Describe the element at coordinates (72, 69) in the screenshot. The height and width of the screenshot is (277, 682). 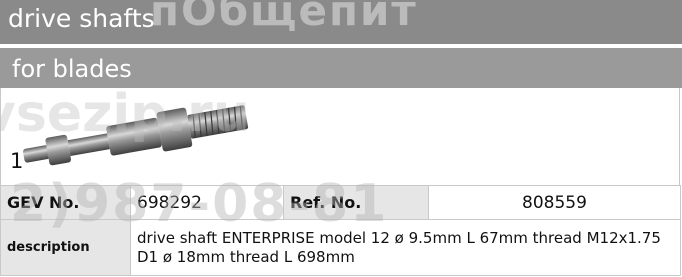
I see `page-subtitle: for blades` at that location.